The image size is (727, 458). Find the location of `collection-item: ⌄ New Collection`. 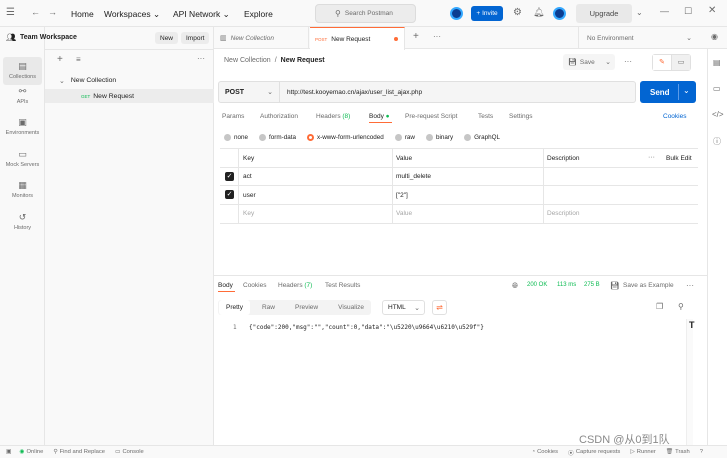

collection-item: ⌄ New Collection is located at coordinates (129, 80).